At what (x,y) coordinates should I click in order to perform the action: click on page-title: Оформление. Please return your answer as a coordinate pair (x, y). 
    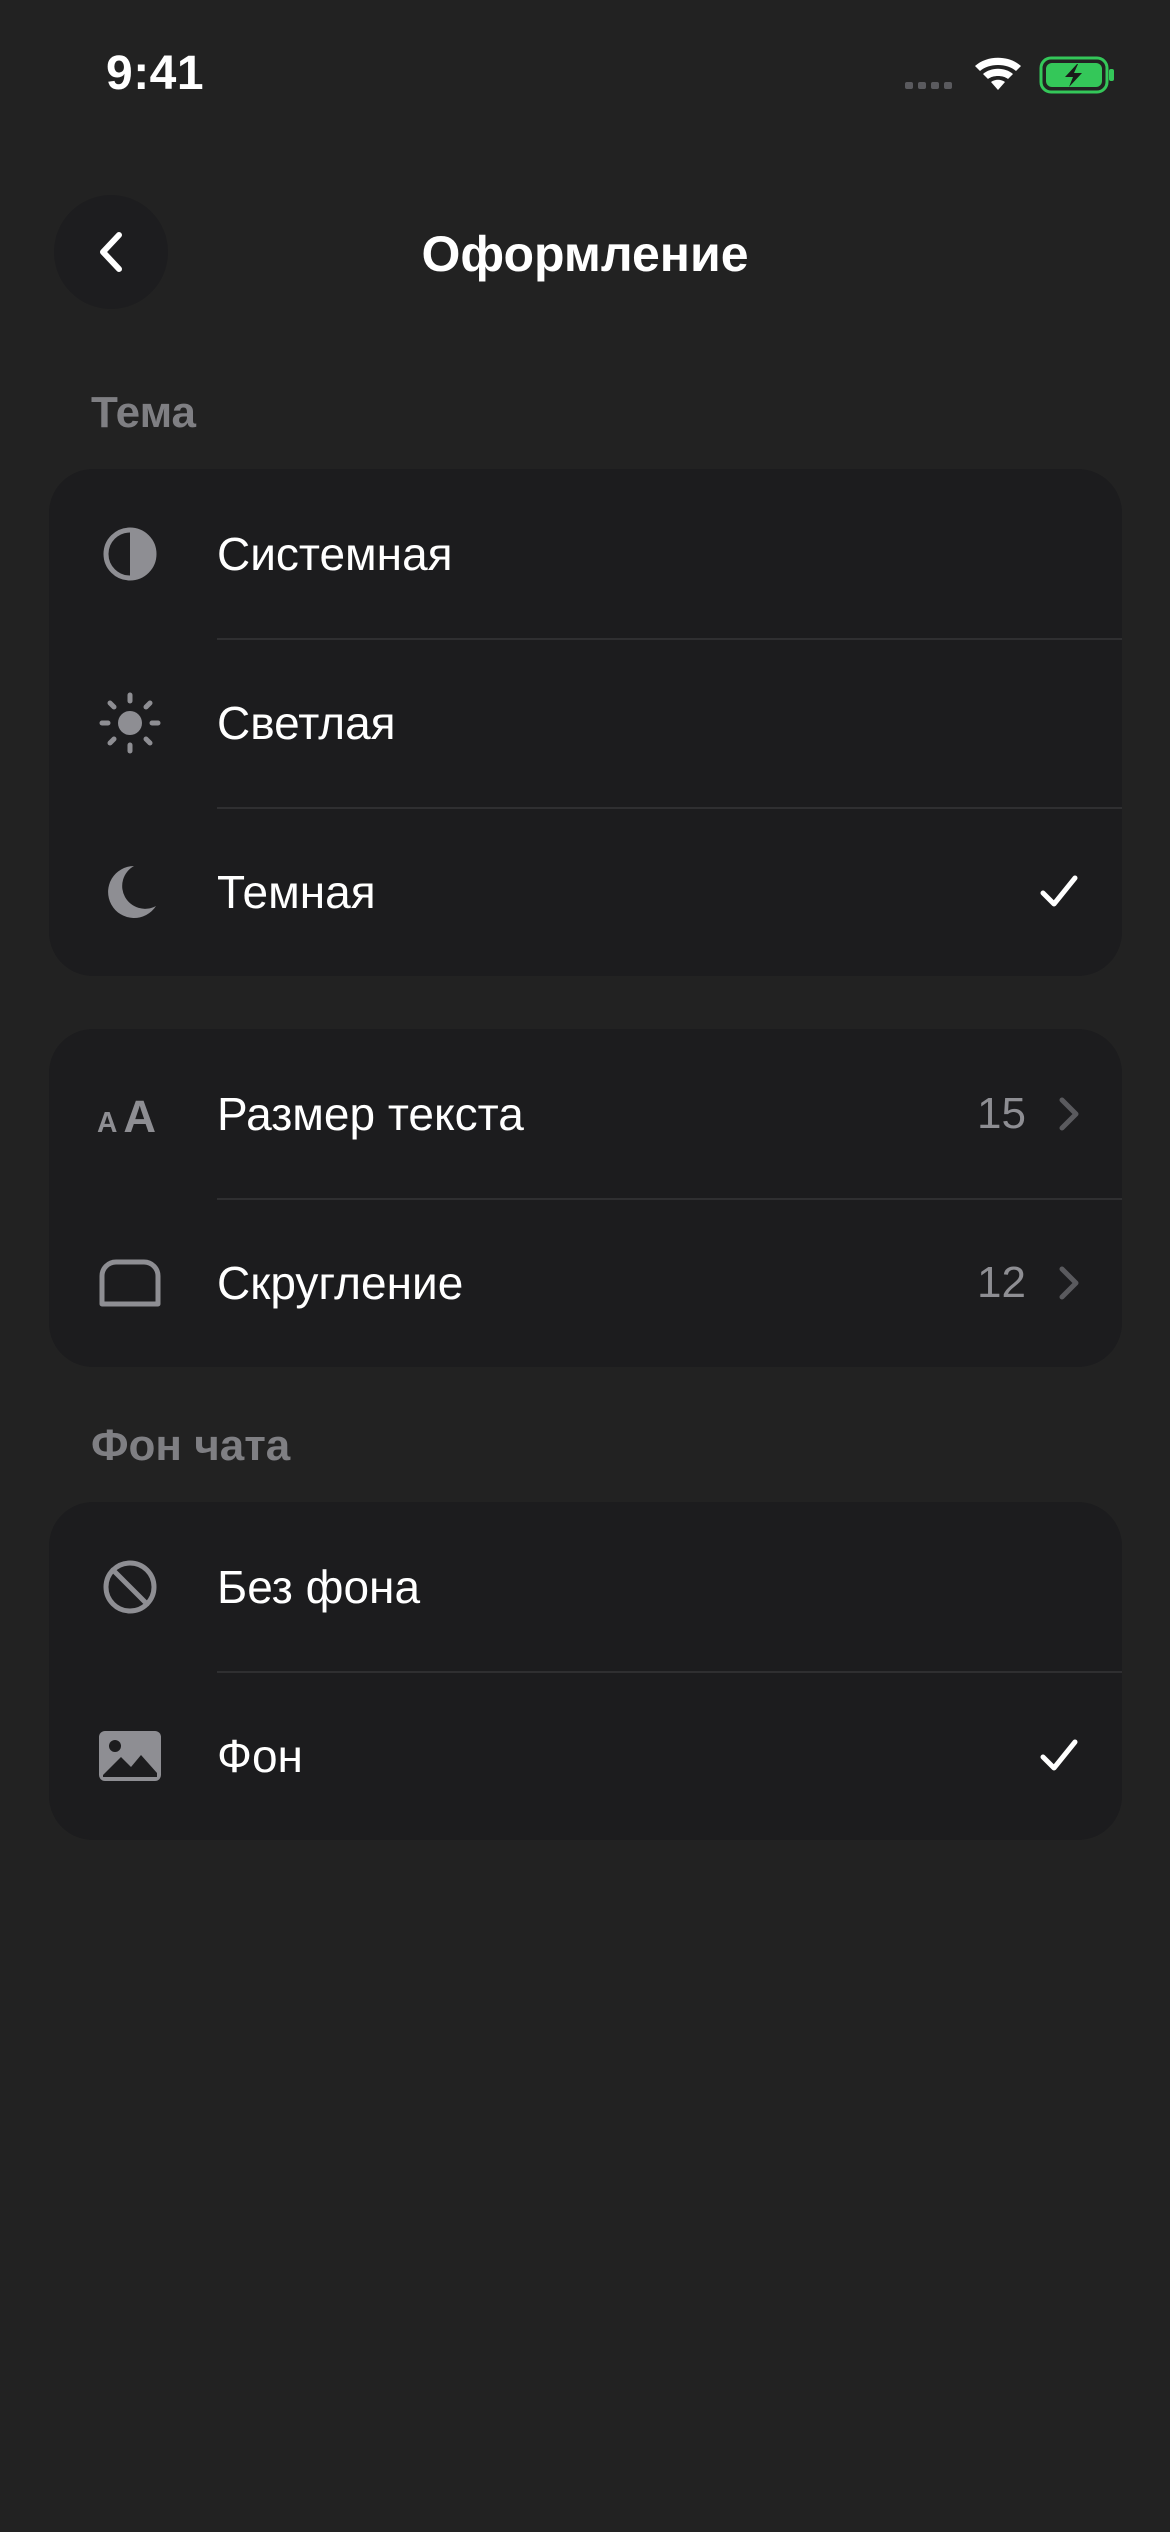
    Looking at the image, I should click on (585, 254).